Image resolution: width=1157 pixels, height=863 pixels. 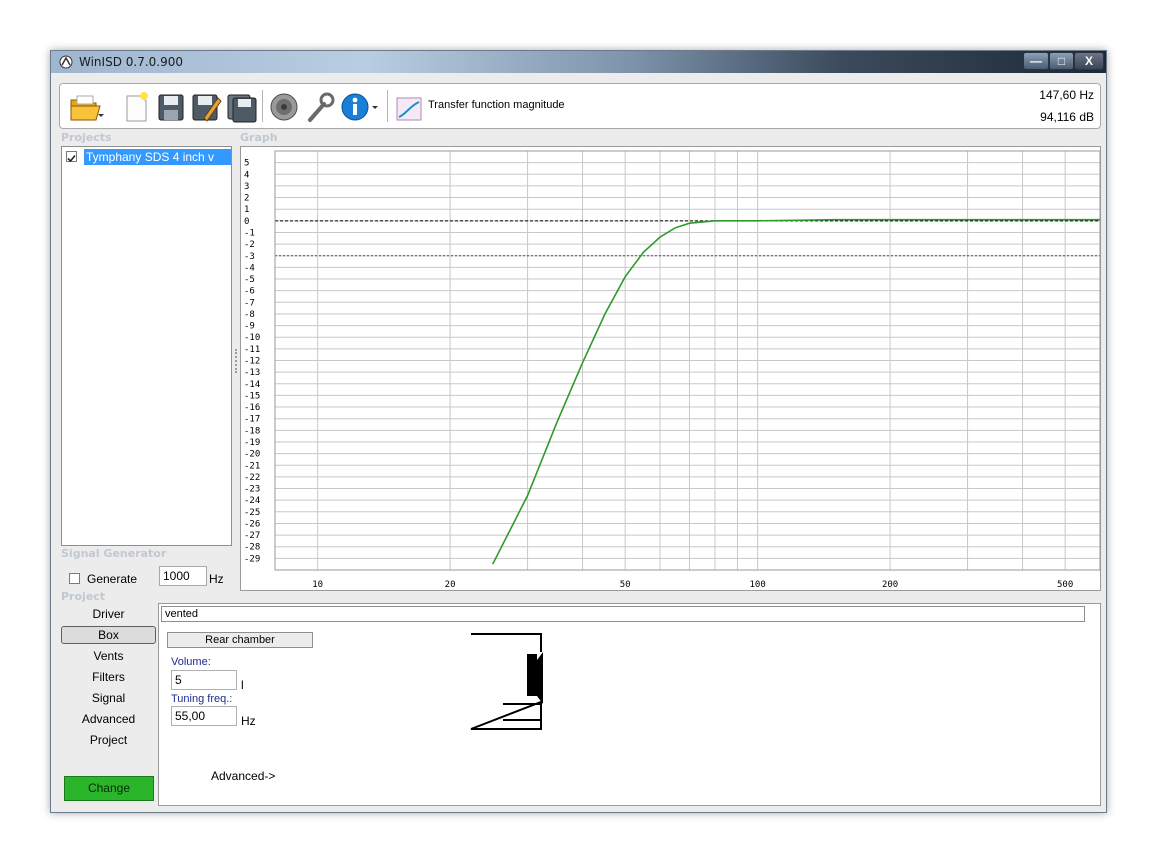 What do you see at coordinates (249, 268) in the screenshot?
I see `y-tick-label: -4` at bounding box center [249, 268].